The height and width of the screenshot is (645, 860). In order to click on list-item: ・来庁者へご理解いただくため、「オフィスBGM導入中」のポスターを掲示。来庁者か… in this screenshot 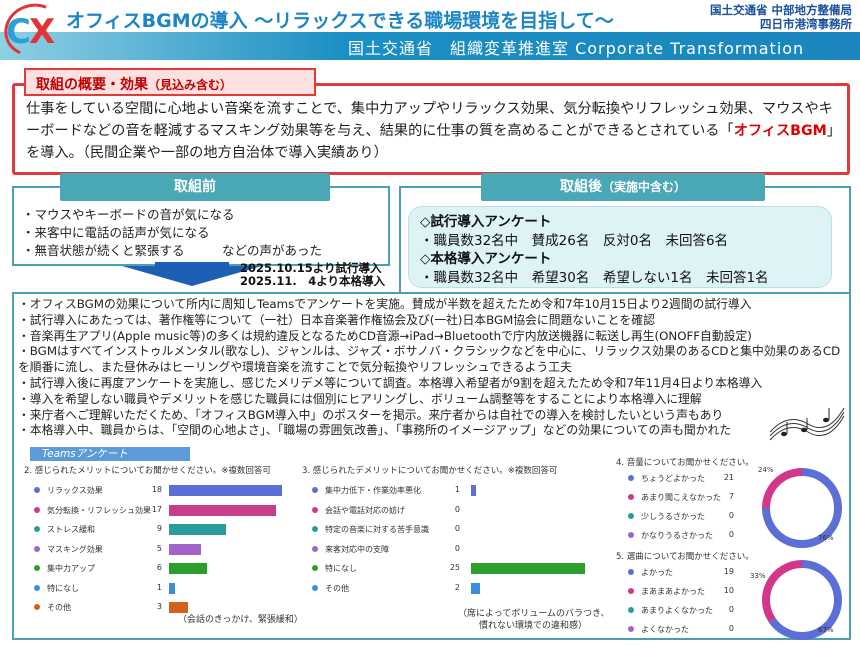, I will do `click(371, 414)`.